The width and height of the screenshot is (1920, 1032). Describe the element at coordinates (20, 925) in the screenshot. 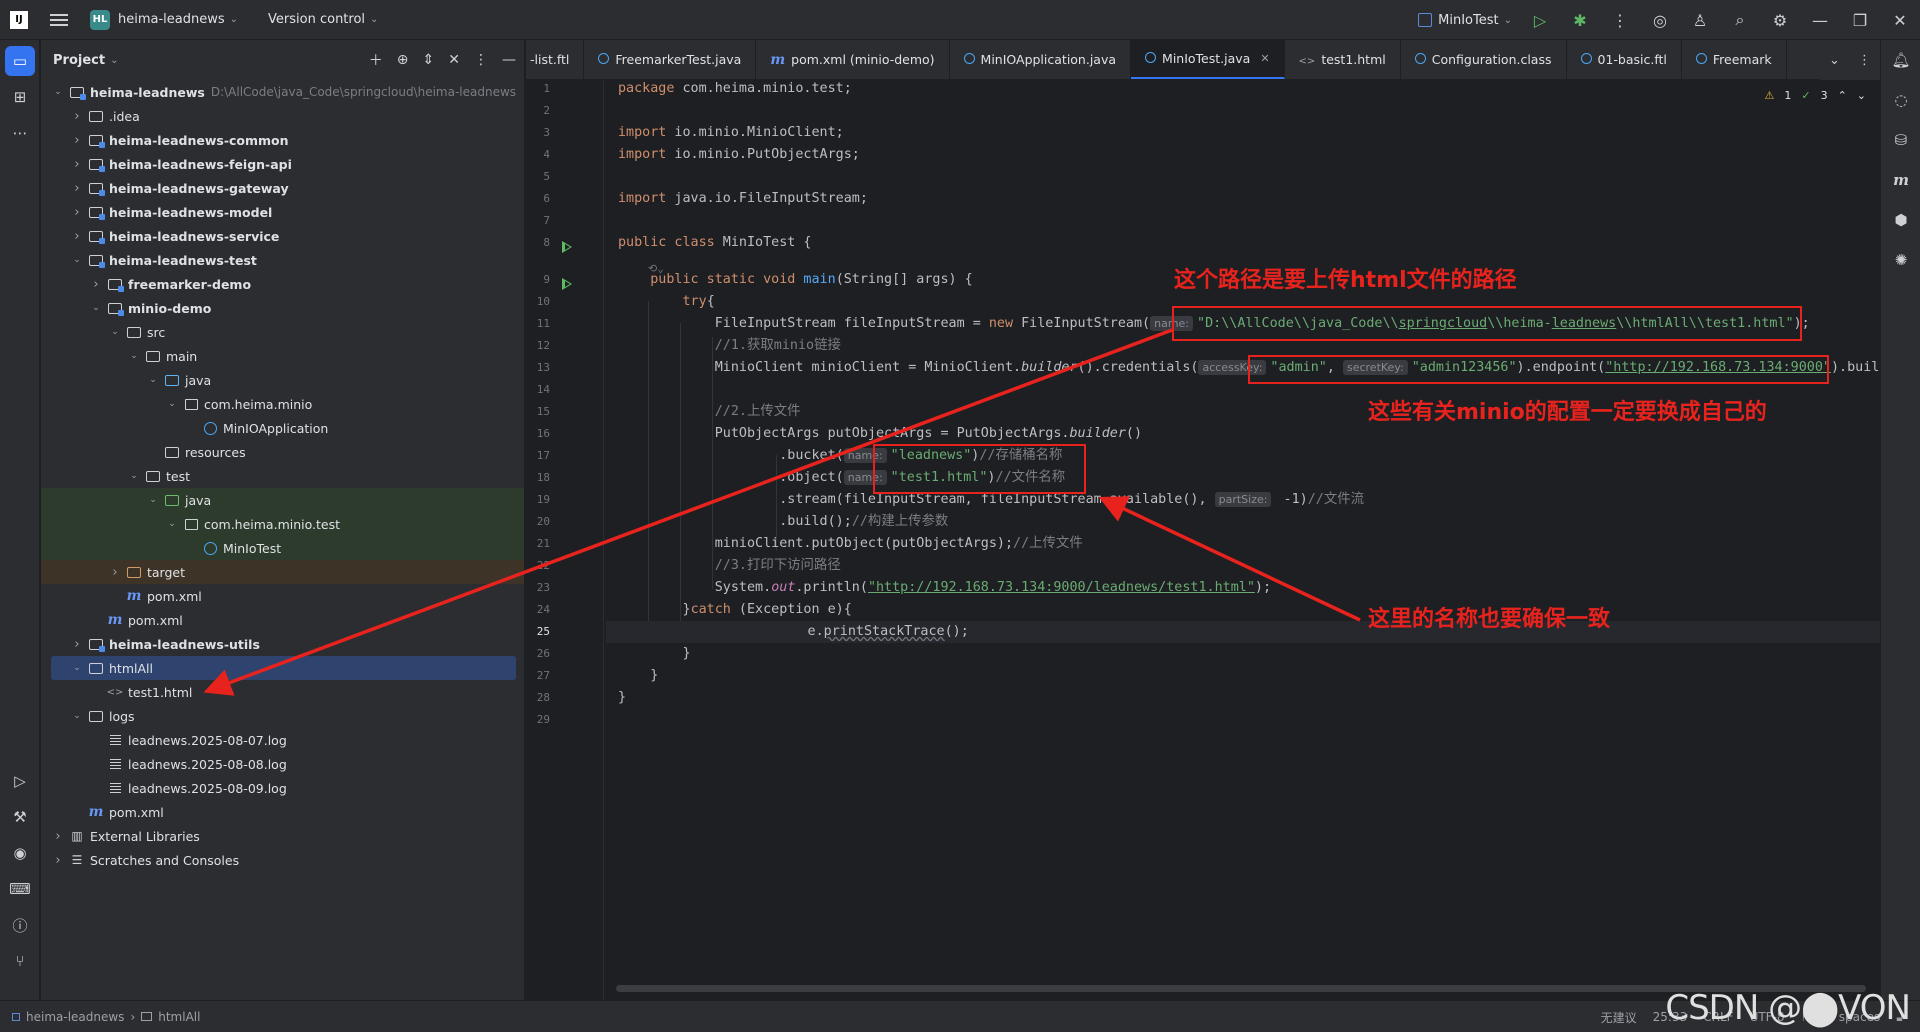

I see `problems-tool-icon: ⓘ` at that location.